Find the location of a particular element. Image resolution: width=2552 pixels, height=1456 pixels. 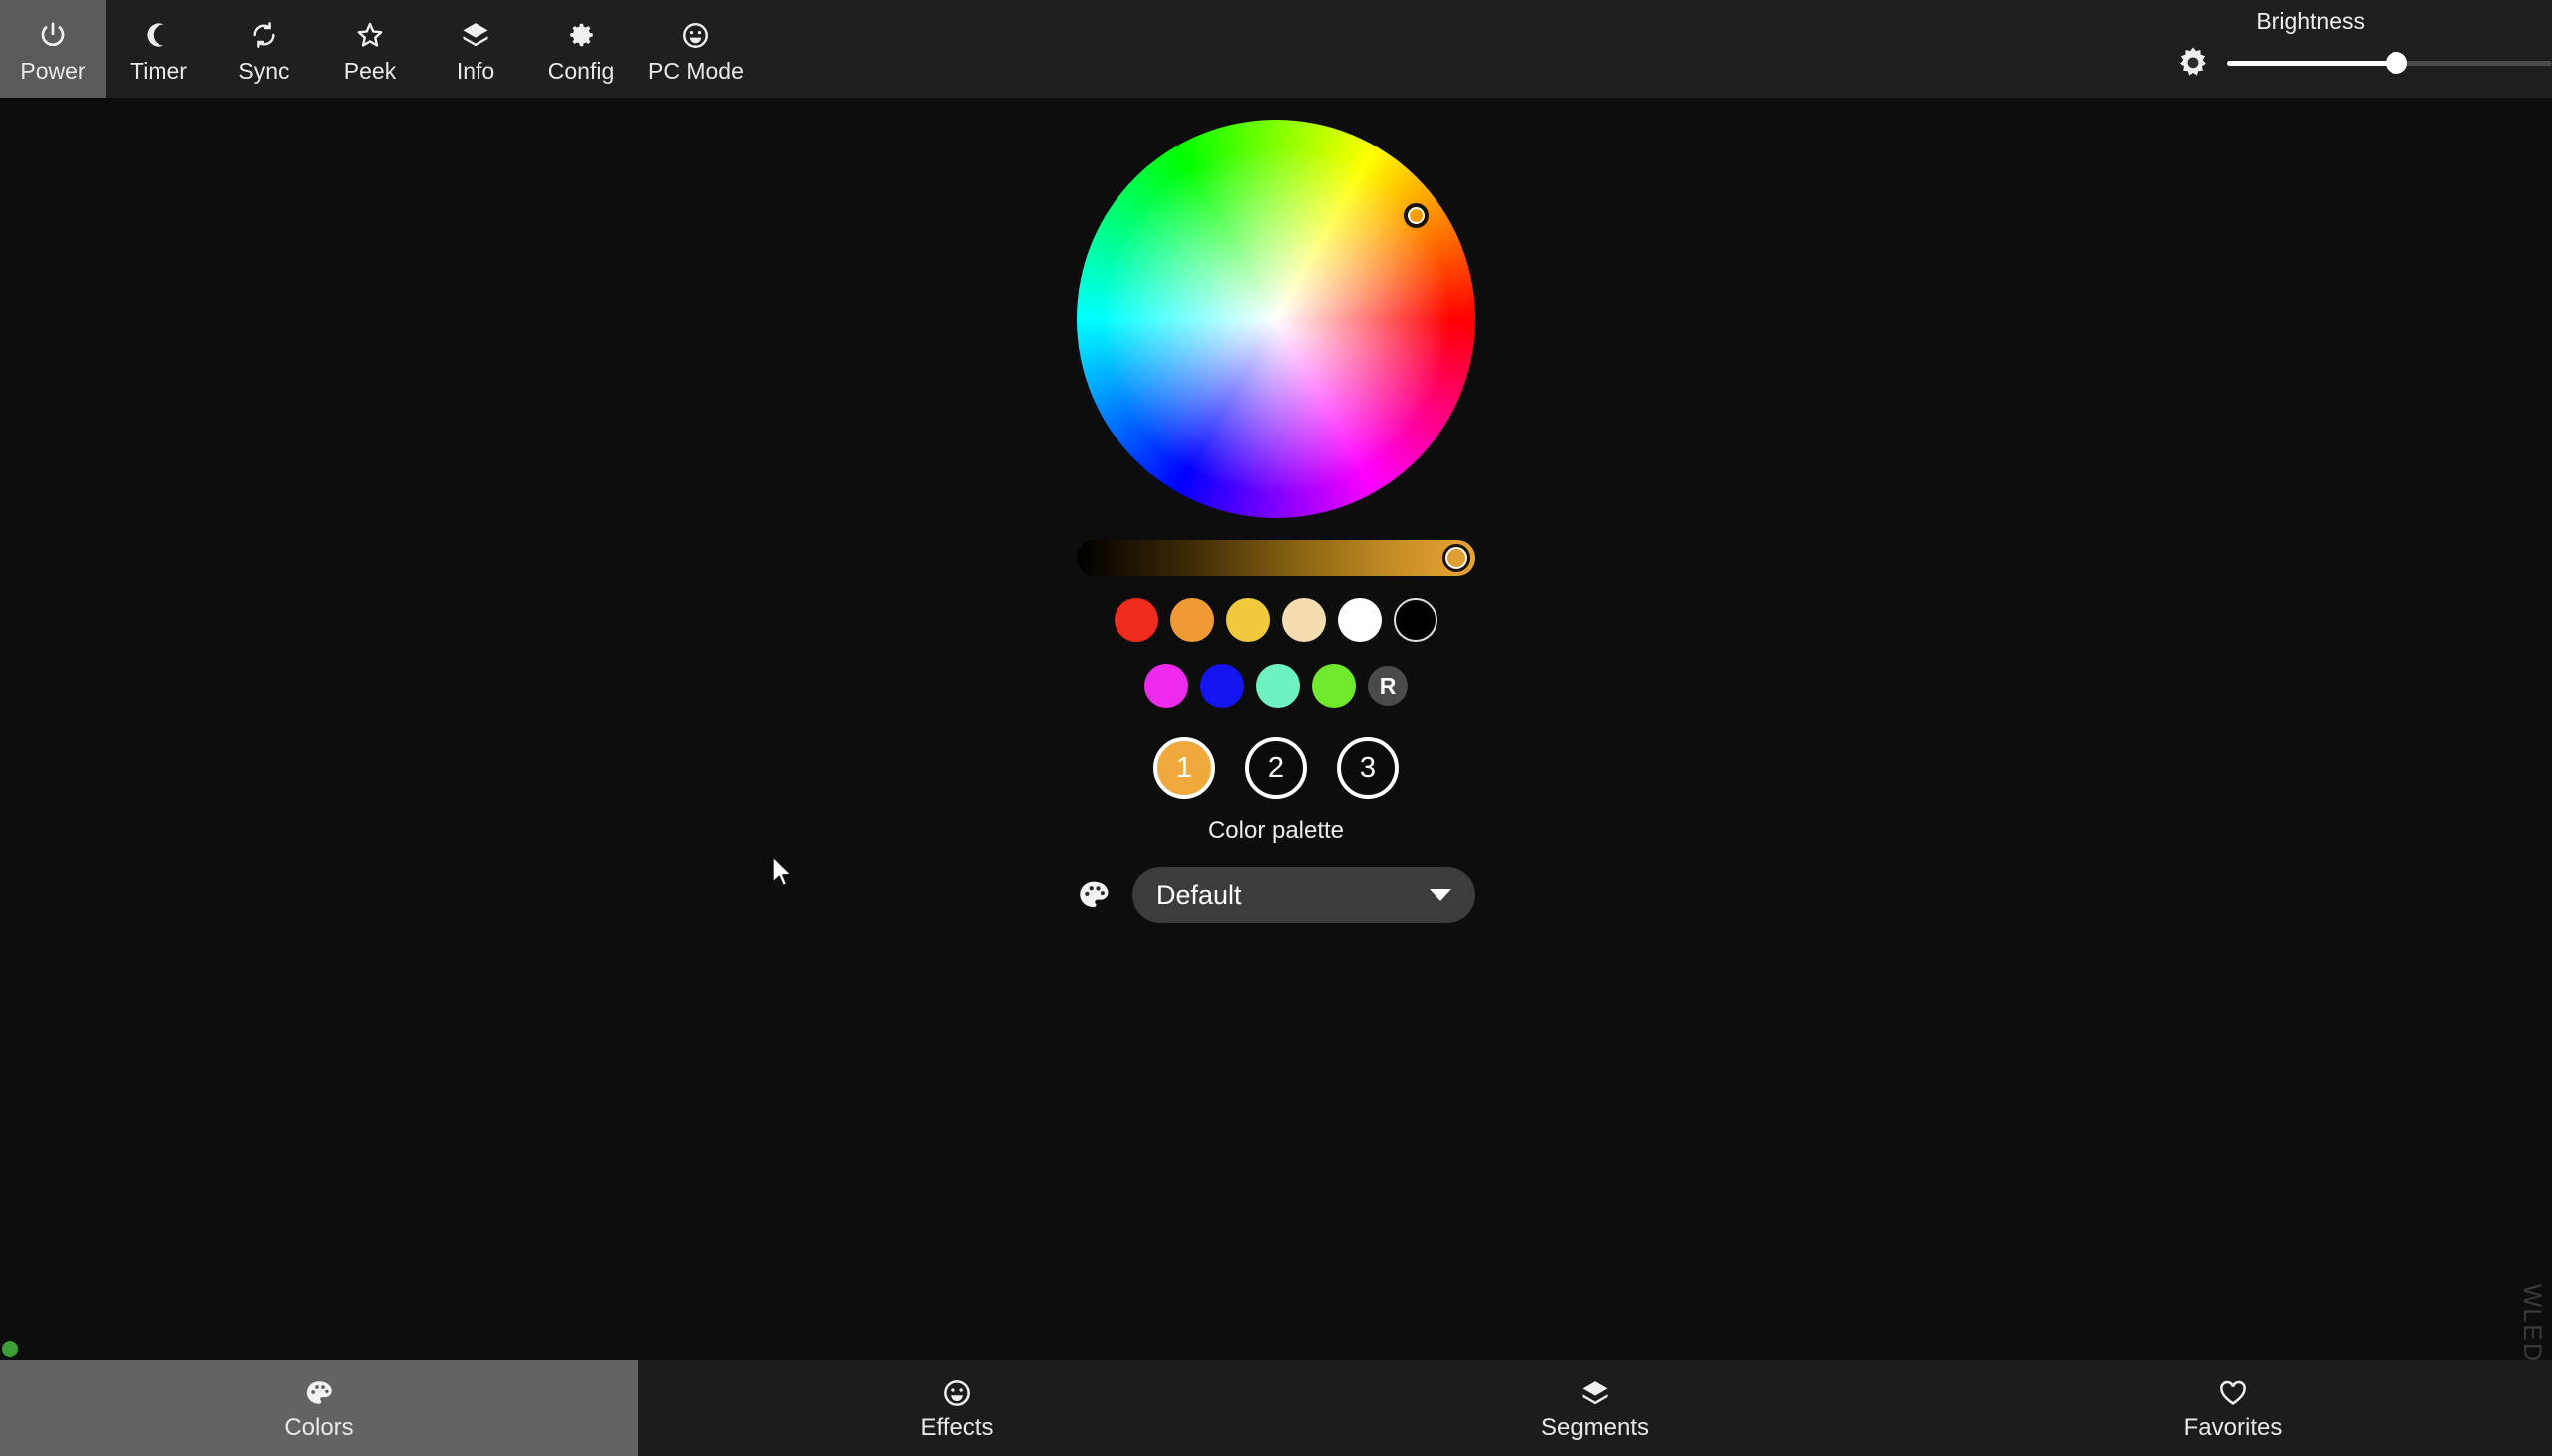

nav-tab-colors: Colors is located at coordinates (319, 1408).